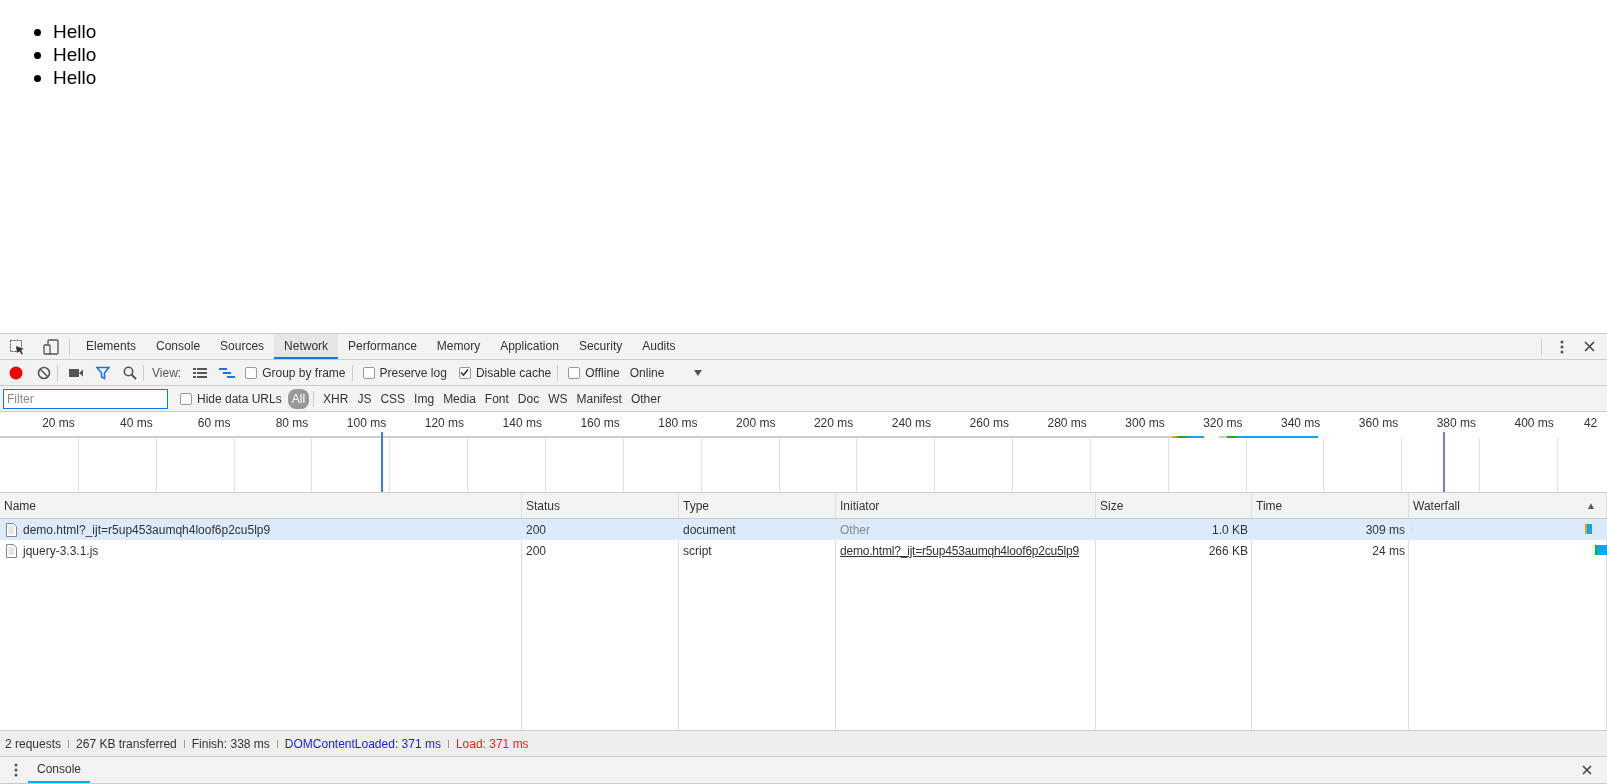 Image resolution: width=1607 pixels, height=784 pixels. I want to click on request-row: jquery-3.3.1.js 200 script demo.html?_ijt=r5up453aumqh4loof6p2cu5lp9 266 KB 24 ms, so click(803, 550).